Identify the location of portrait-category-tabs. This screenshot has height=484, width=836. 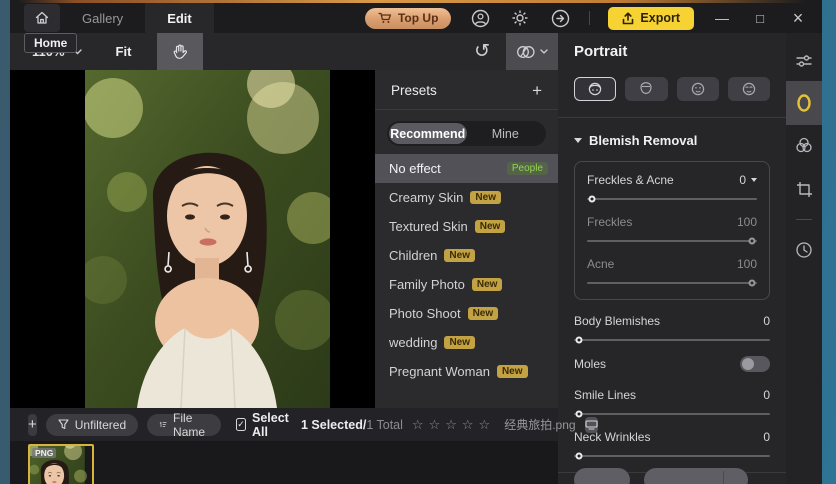
(672, 89).